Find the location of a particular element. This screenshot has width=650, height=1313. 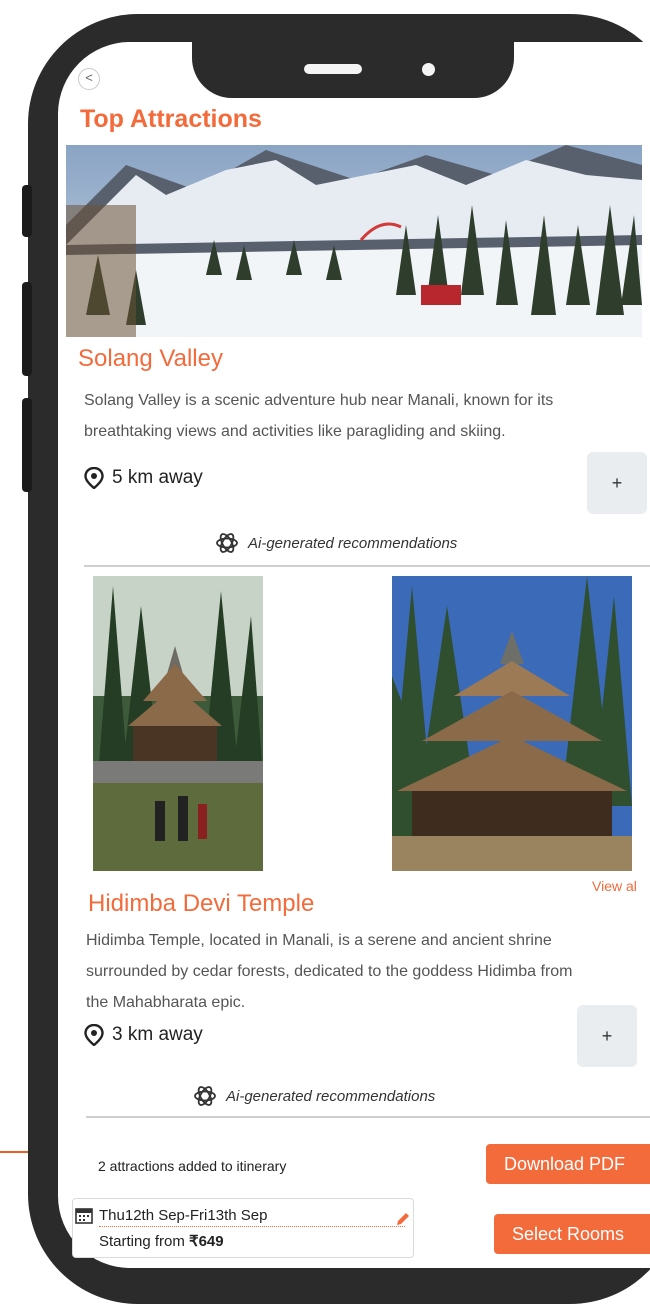

back-button: < is located at coordinates (89, 79).